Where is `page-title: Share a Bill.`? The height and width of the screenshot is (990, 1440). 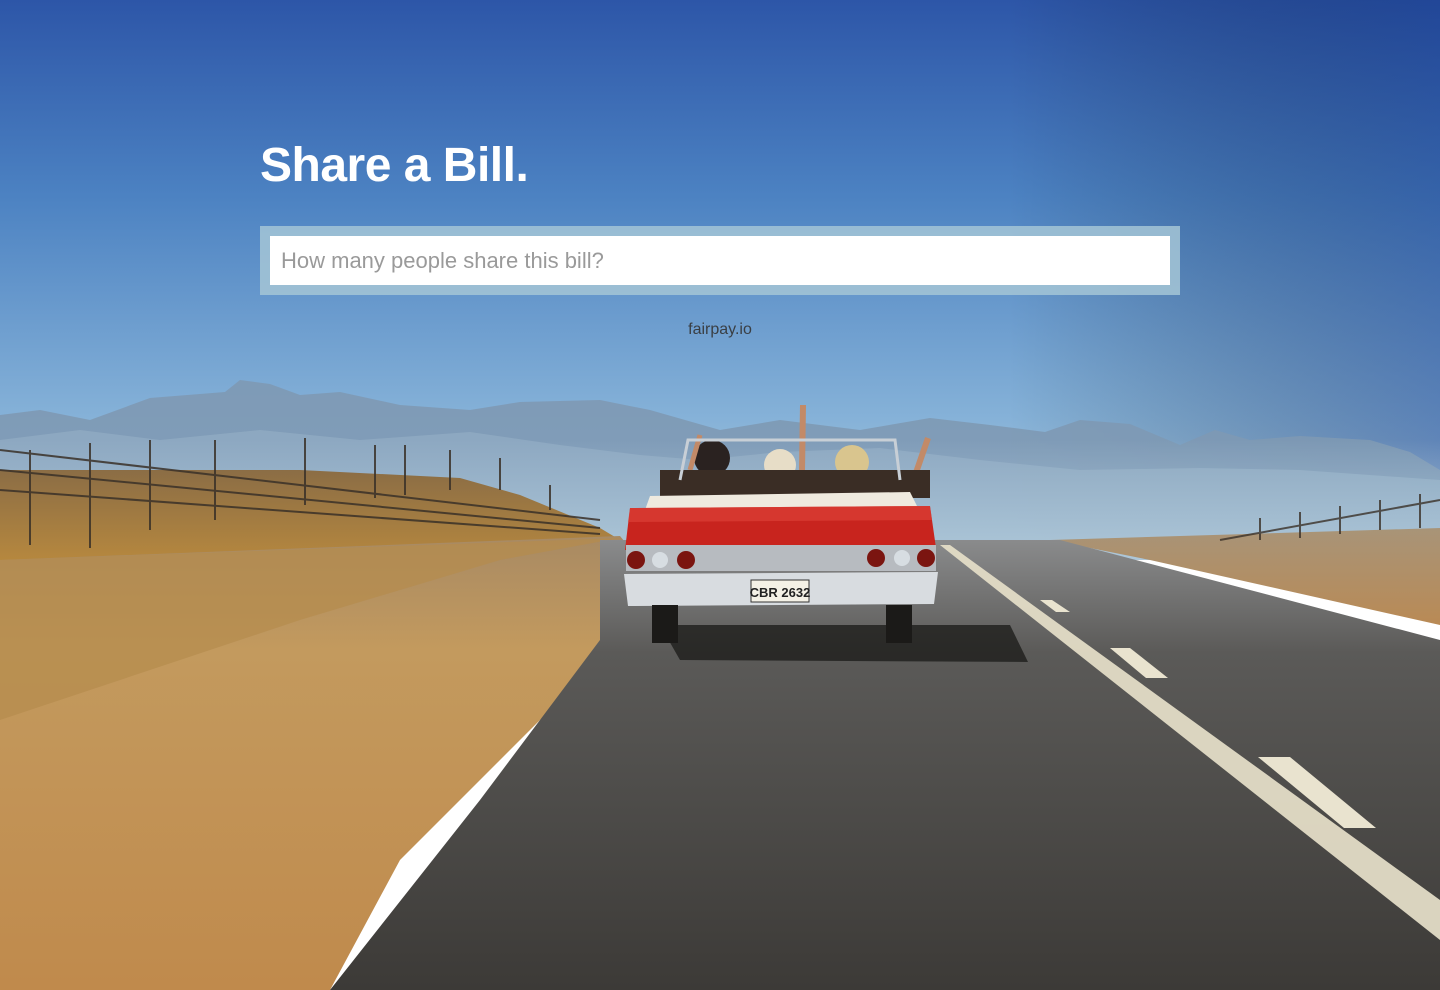
page-title: Share a Bill. is located at coordinates (394, 165).